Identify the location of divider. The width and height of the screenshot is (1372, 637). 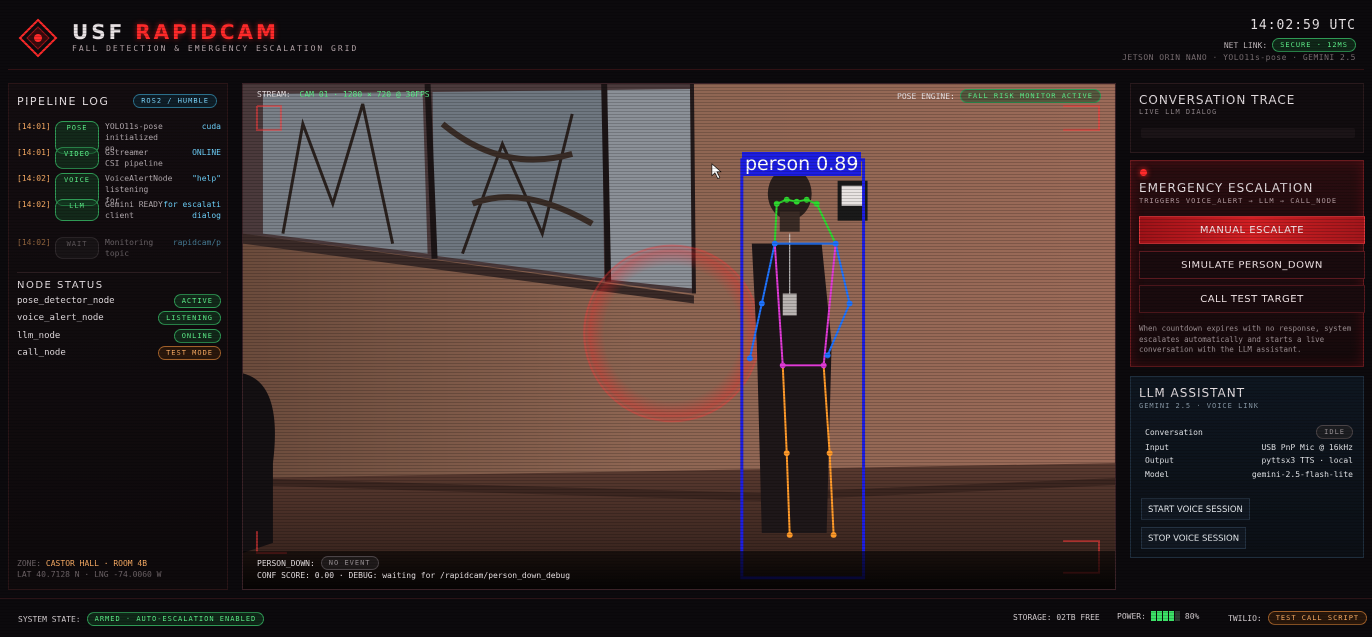
(119, 272).